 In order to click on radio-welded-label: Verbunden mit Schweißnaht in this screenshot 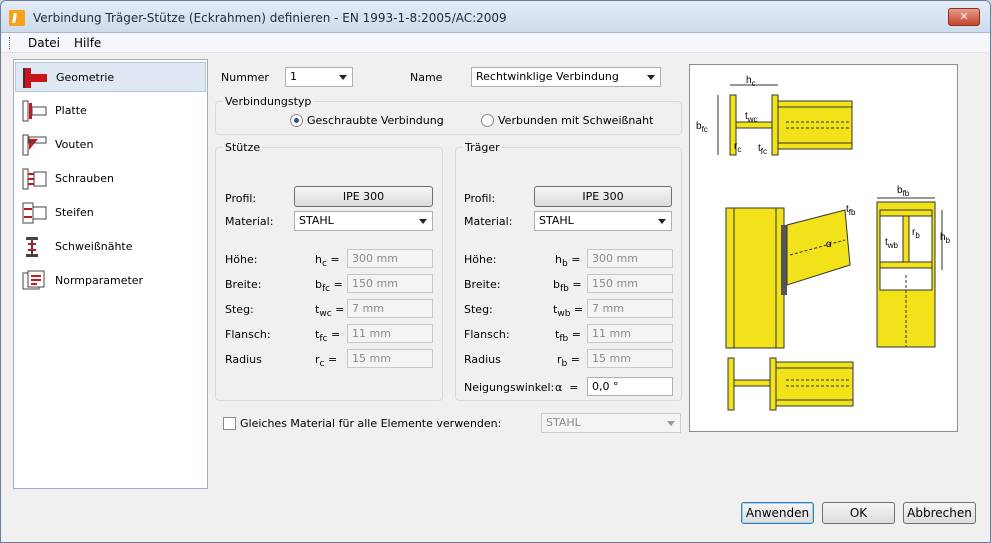, I will do `click(576, 120)`.